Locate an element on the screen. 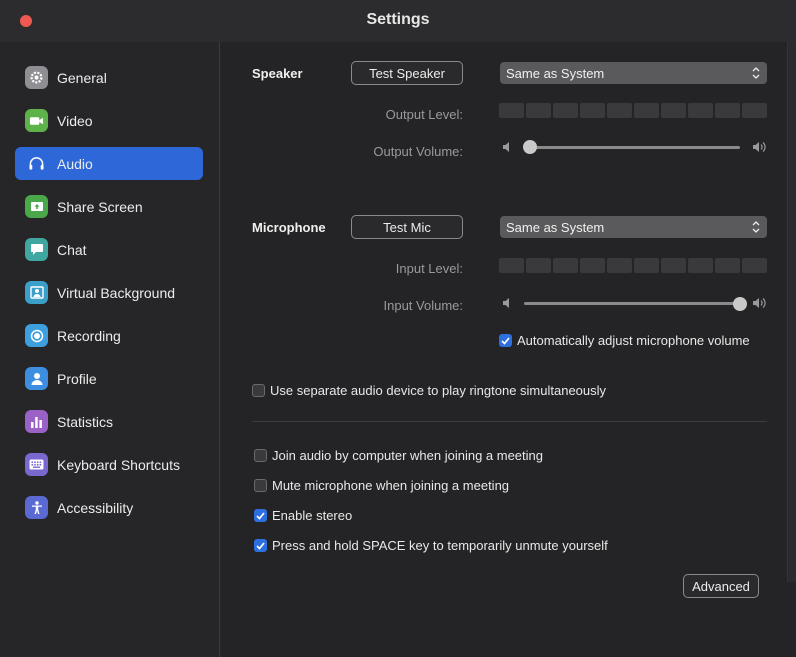 This screenshot has height=657, width=796. window-title: Settings is located at coordinates (398, 19).